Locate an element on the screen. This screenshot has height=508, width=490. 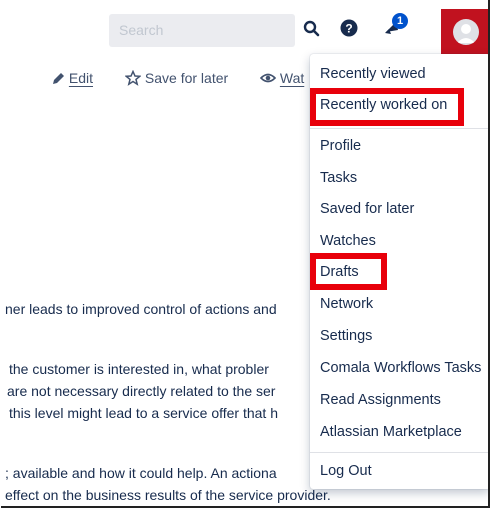
top-header: Search ? 1 is located at coordinates (244, 28).